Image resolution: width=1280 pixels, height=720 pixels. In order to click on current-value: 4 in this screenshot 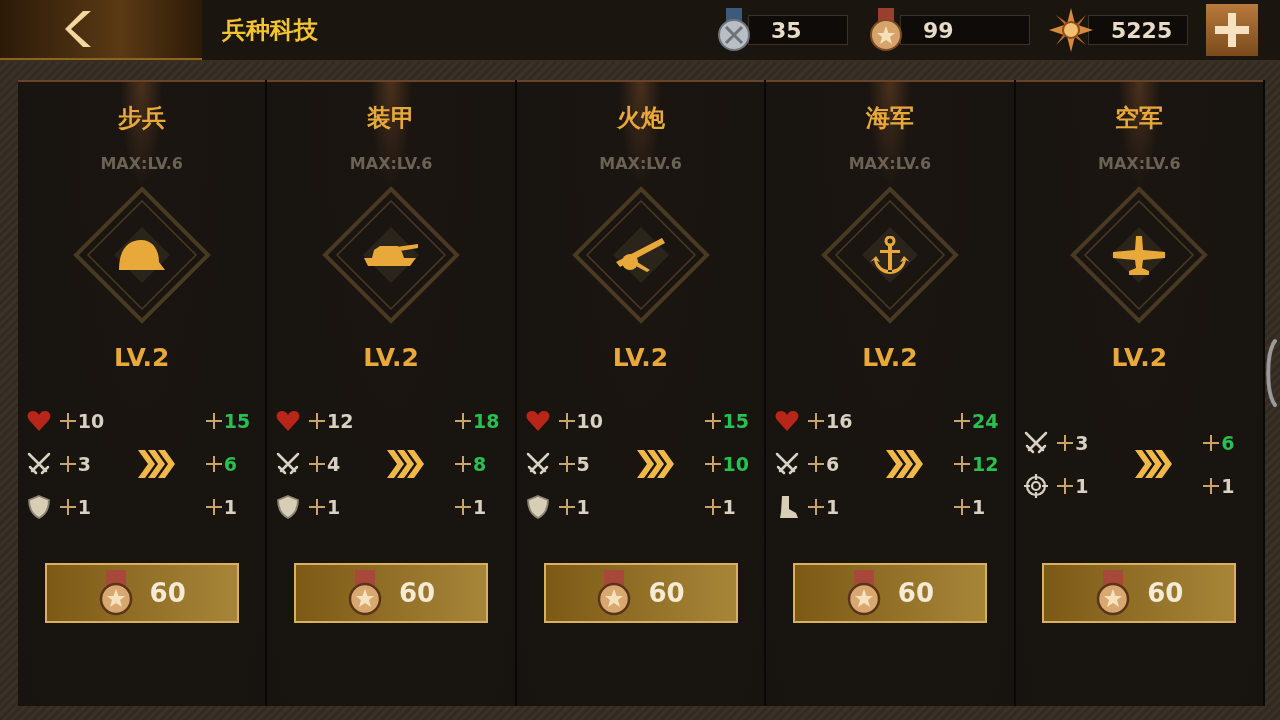, I will do `click(334, 464)`.